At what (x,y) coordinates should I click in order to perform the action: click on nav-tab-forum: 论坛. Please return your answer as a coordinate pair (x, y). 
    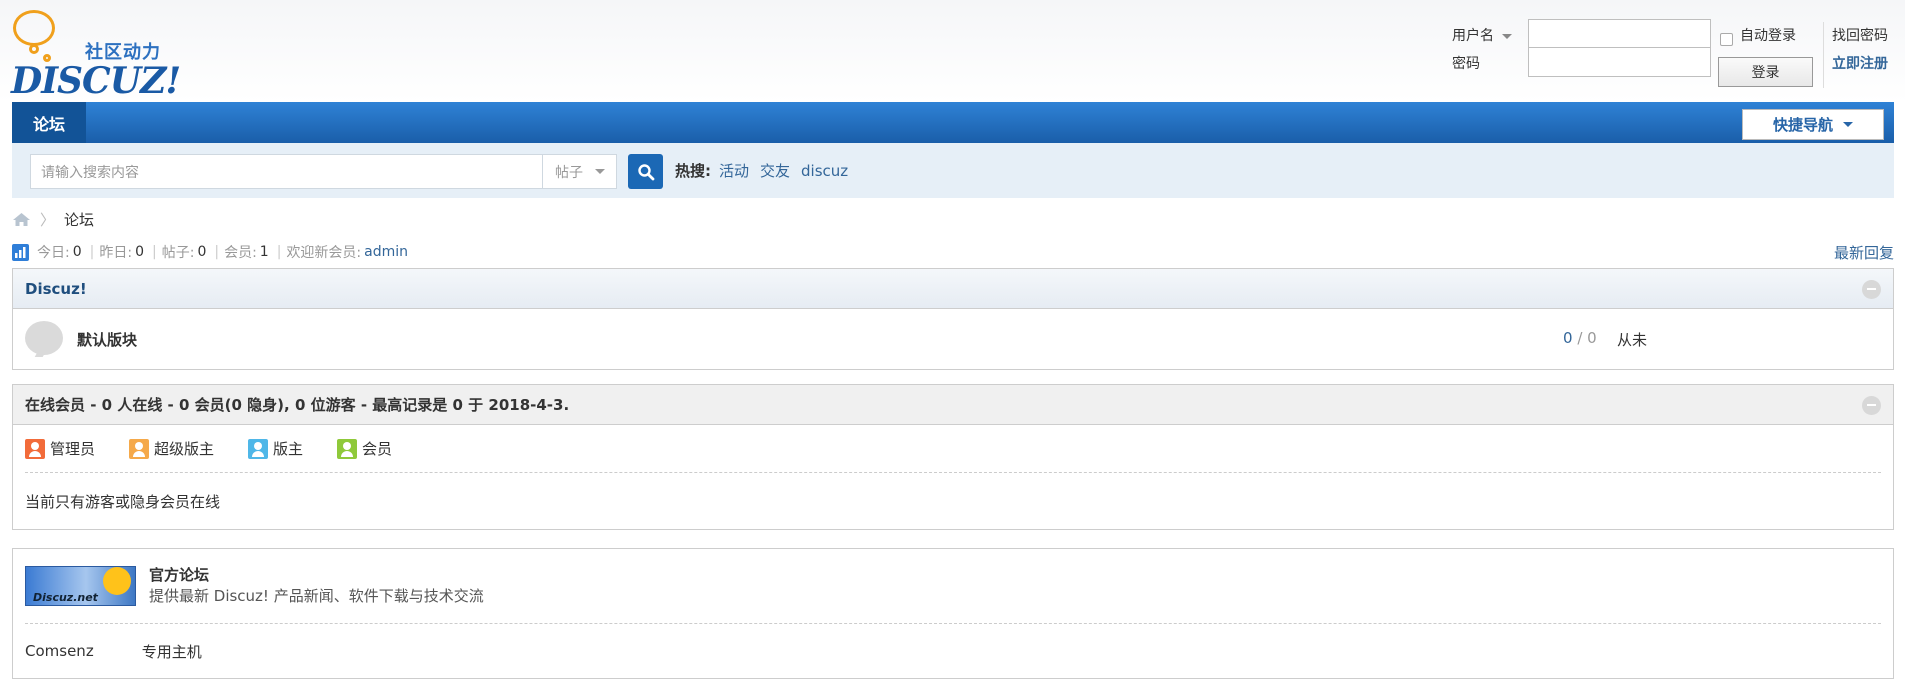
    Looking at the image, I should click on (49, 122).